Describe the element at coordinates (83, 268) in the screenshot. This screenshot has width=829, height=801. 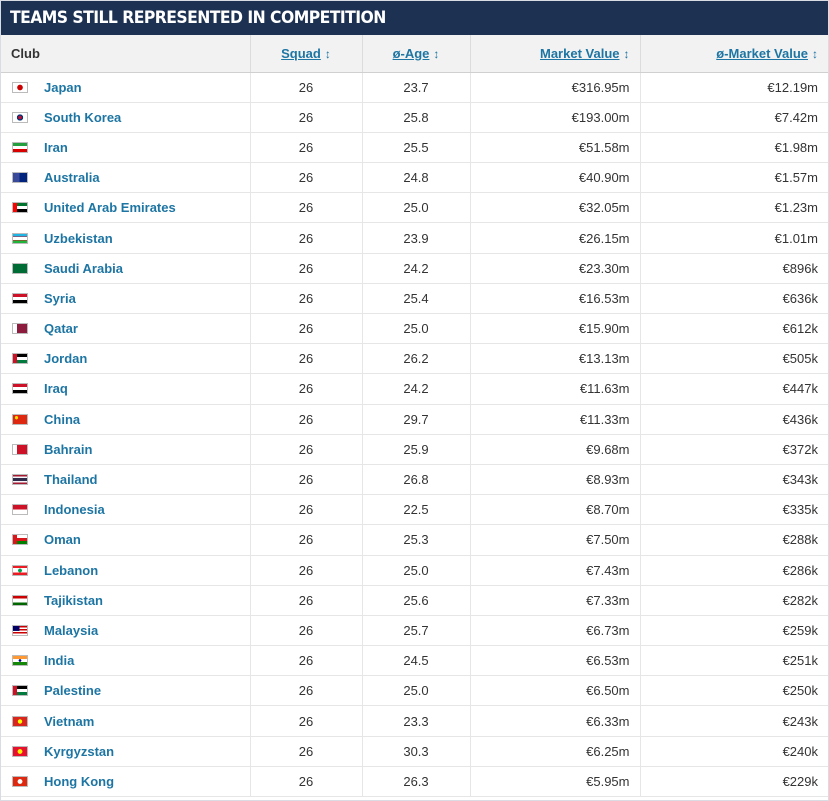
I see `club-link: Saudi Arabia` at that location.